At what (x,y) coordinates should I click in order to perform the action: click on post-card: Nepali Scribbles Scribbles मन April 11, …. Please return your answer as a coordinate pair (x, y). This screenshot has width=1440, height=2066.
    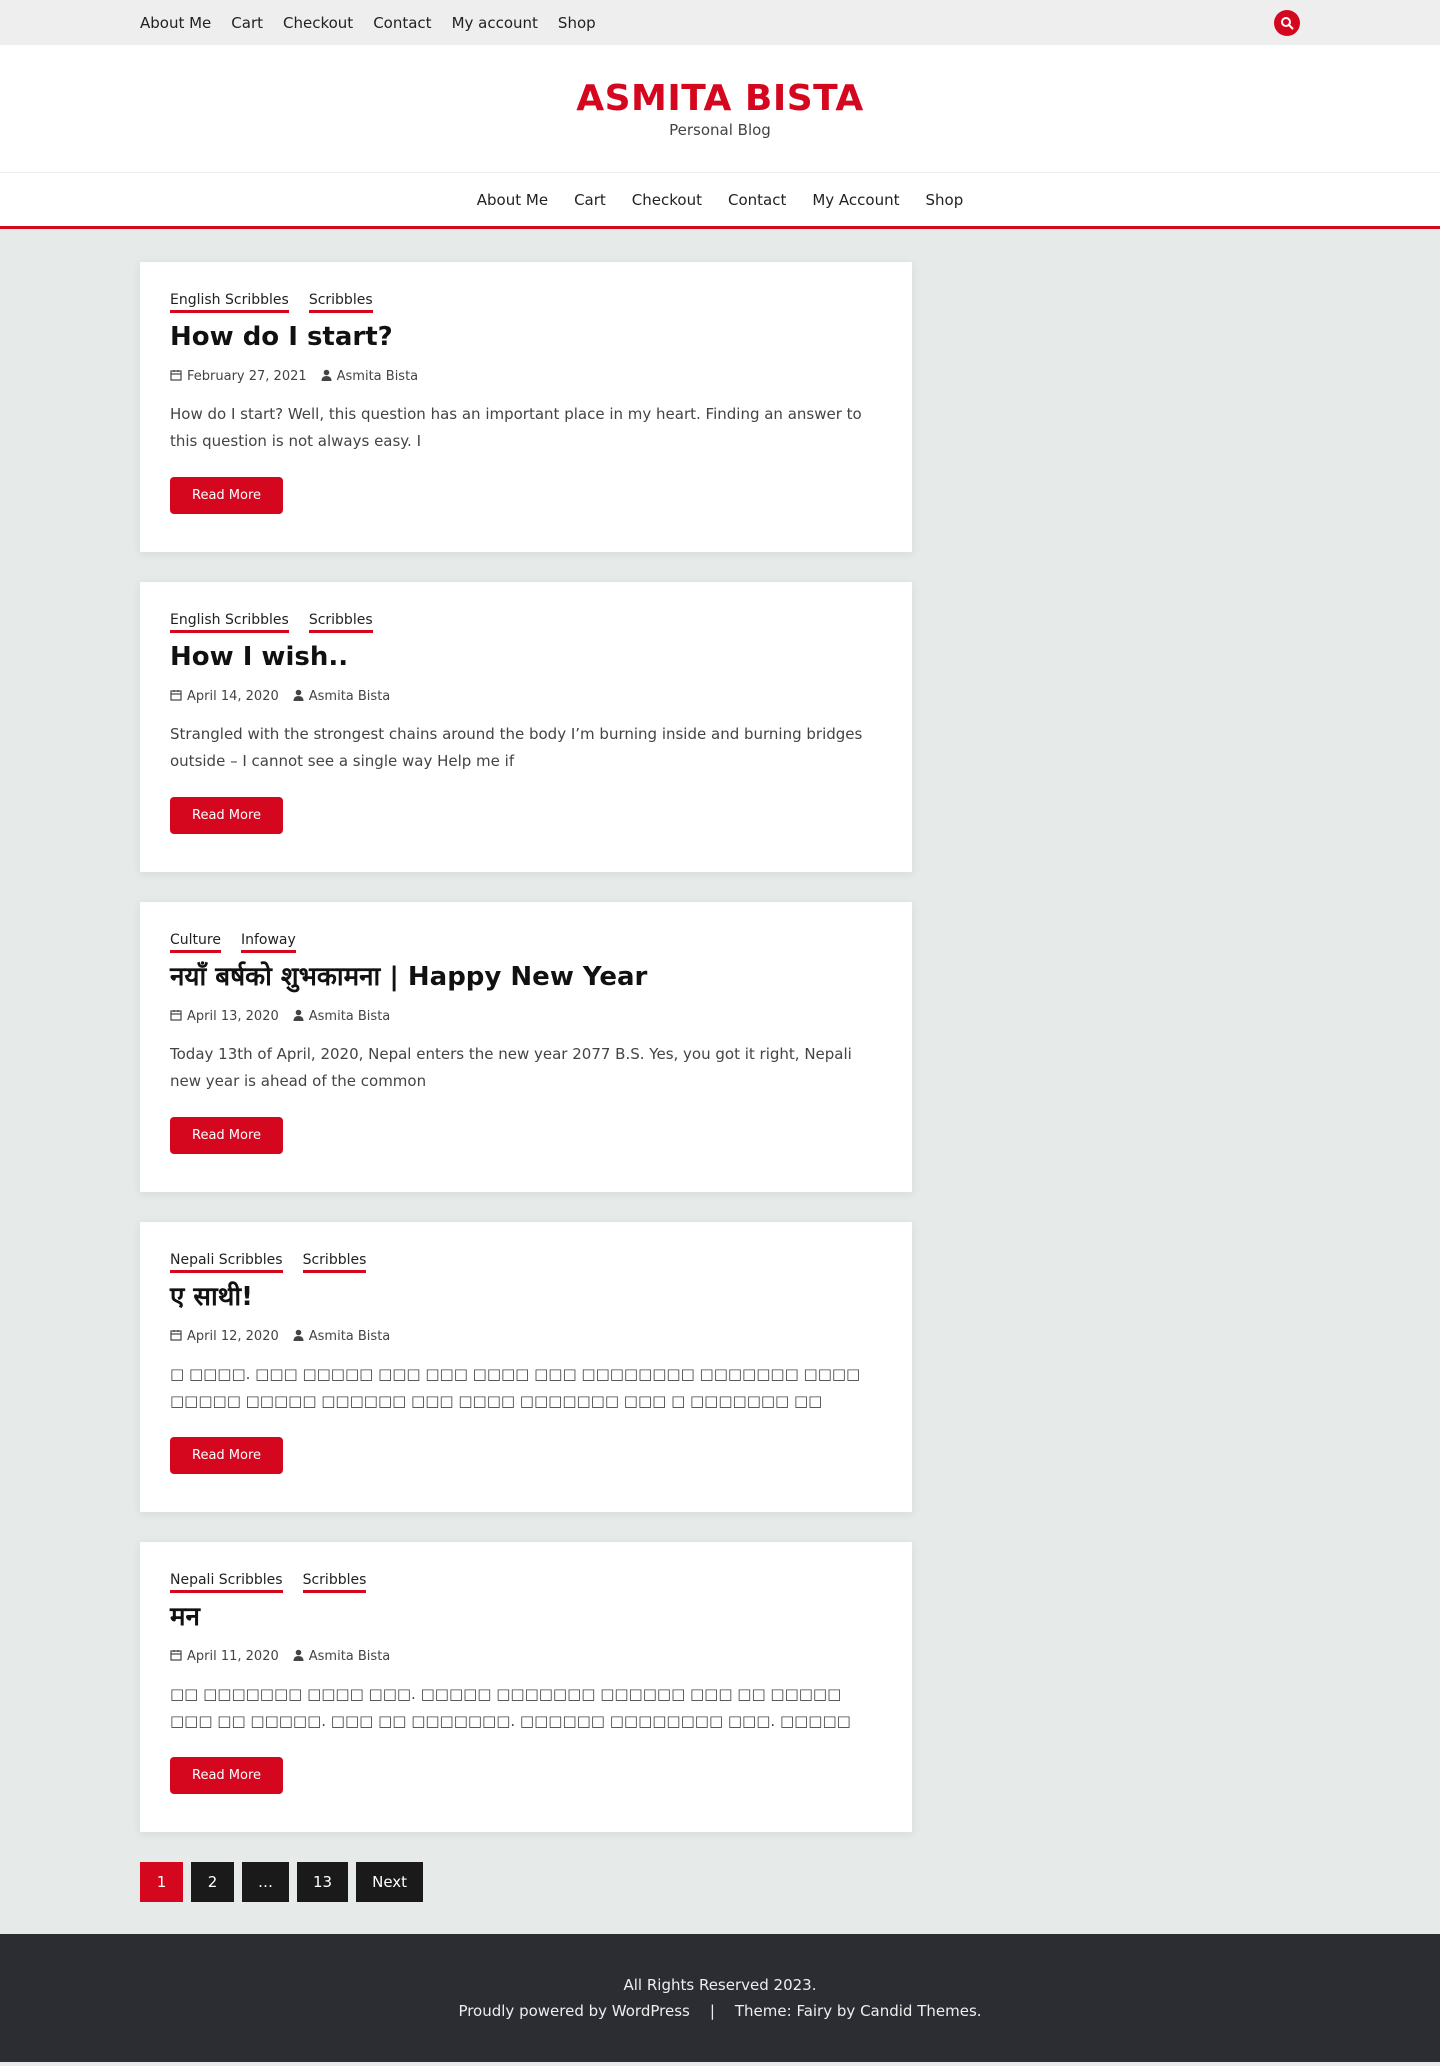
    Looking at the image, I should click on (526, 1687).